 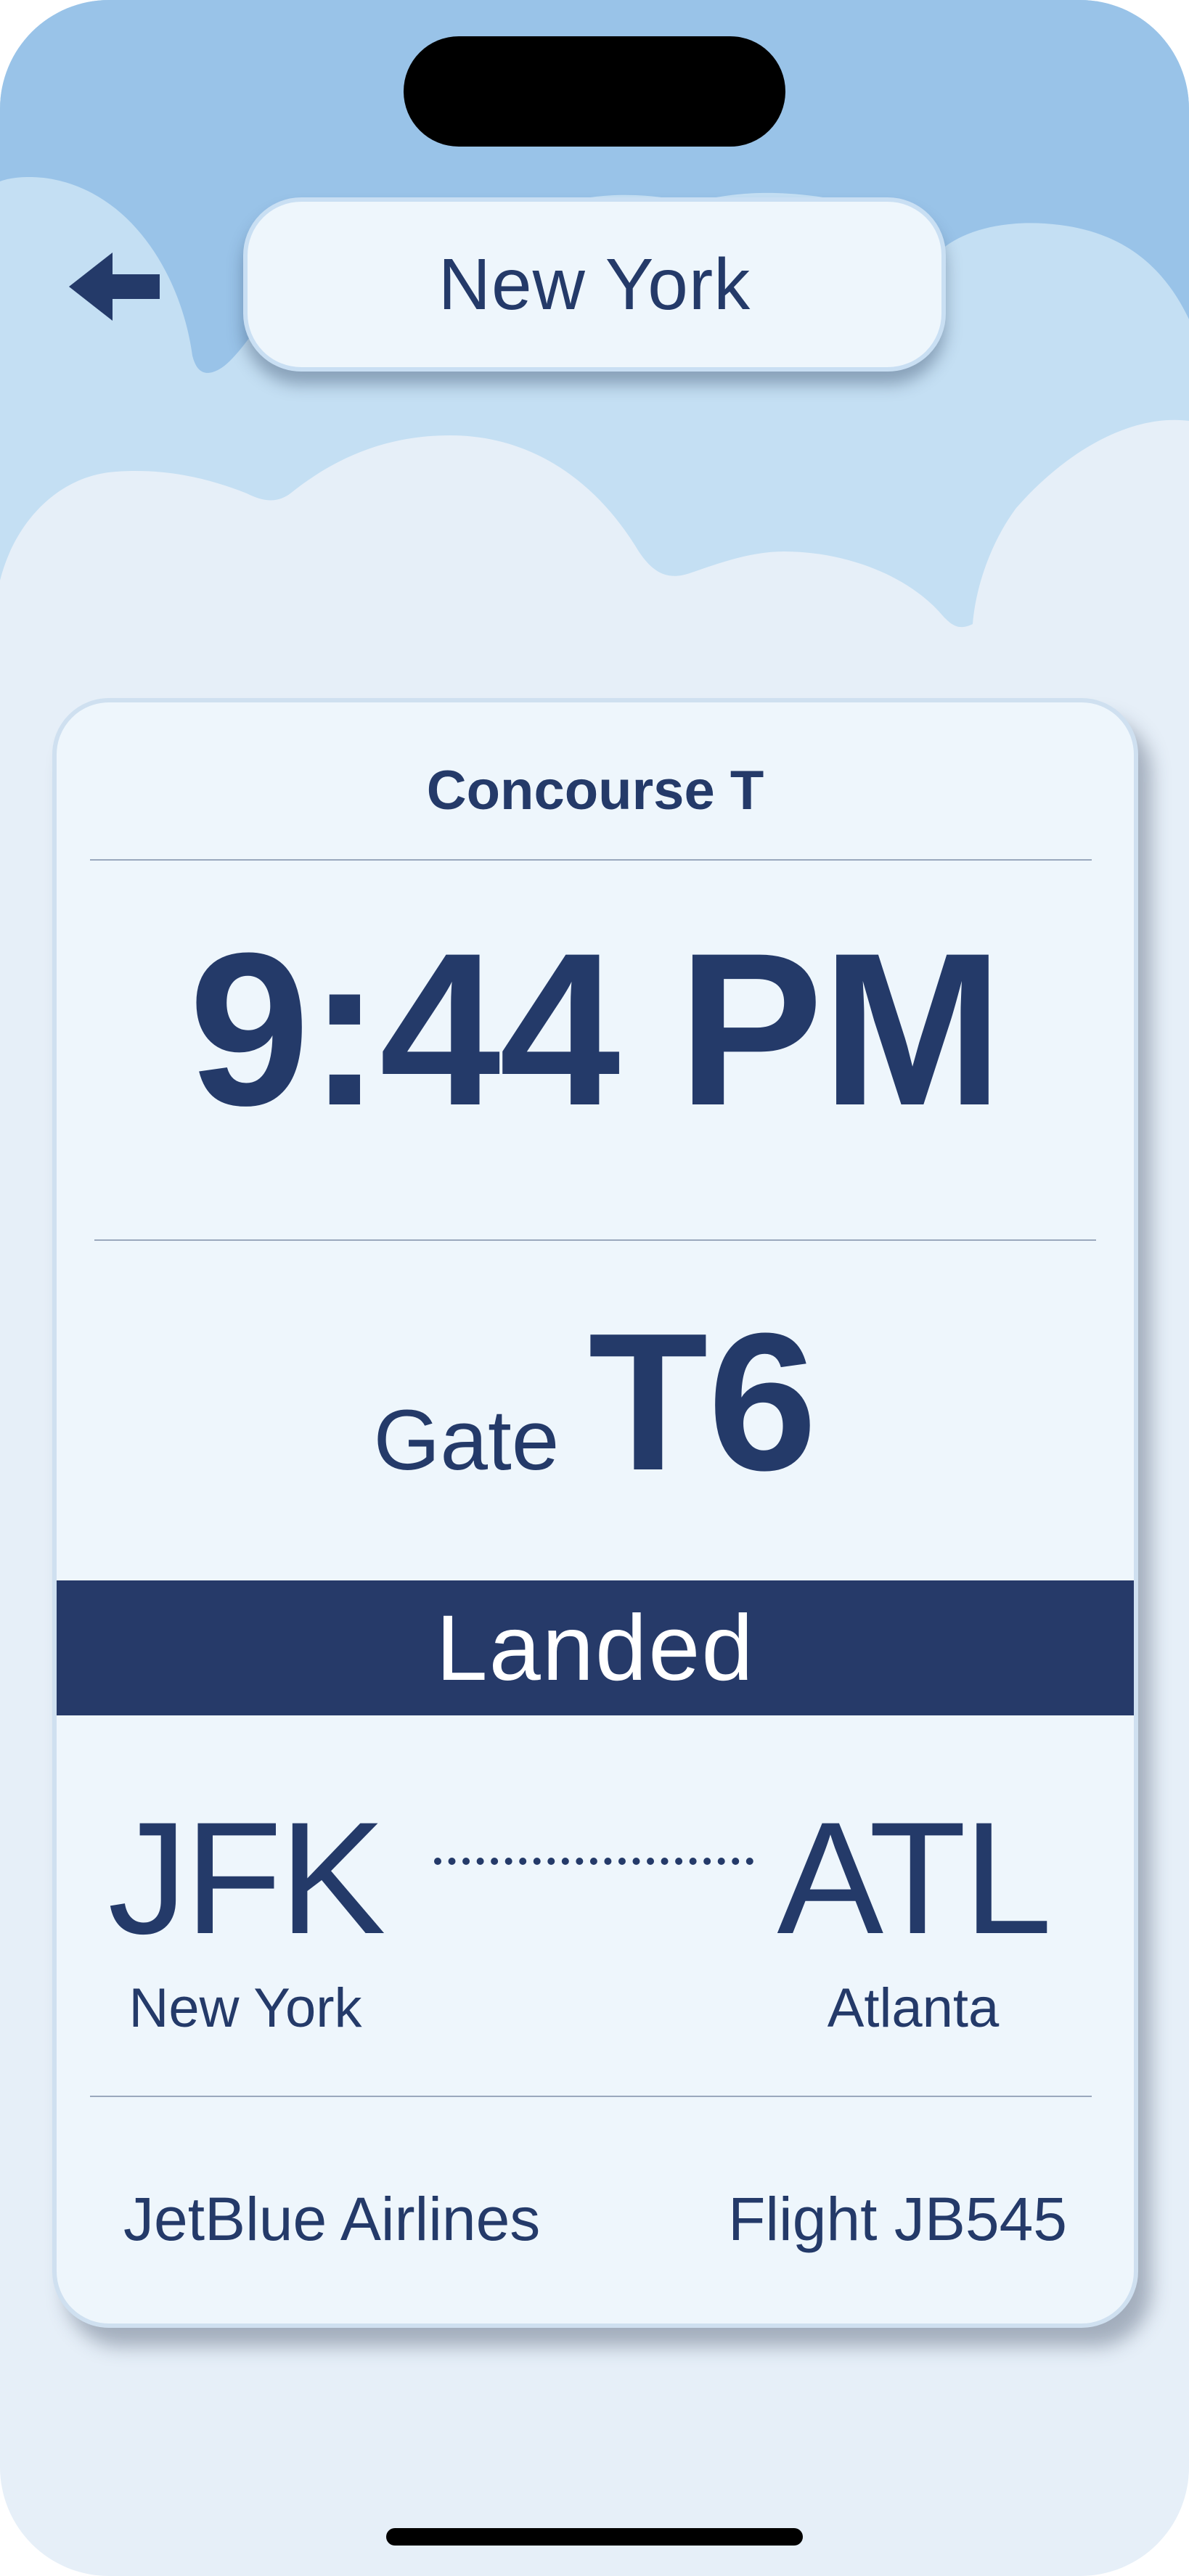 I want to click on gate-row: Gate T6, so click(x=595, y=1403).